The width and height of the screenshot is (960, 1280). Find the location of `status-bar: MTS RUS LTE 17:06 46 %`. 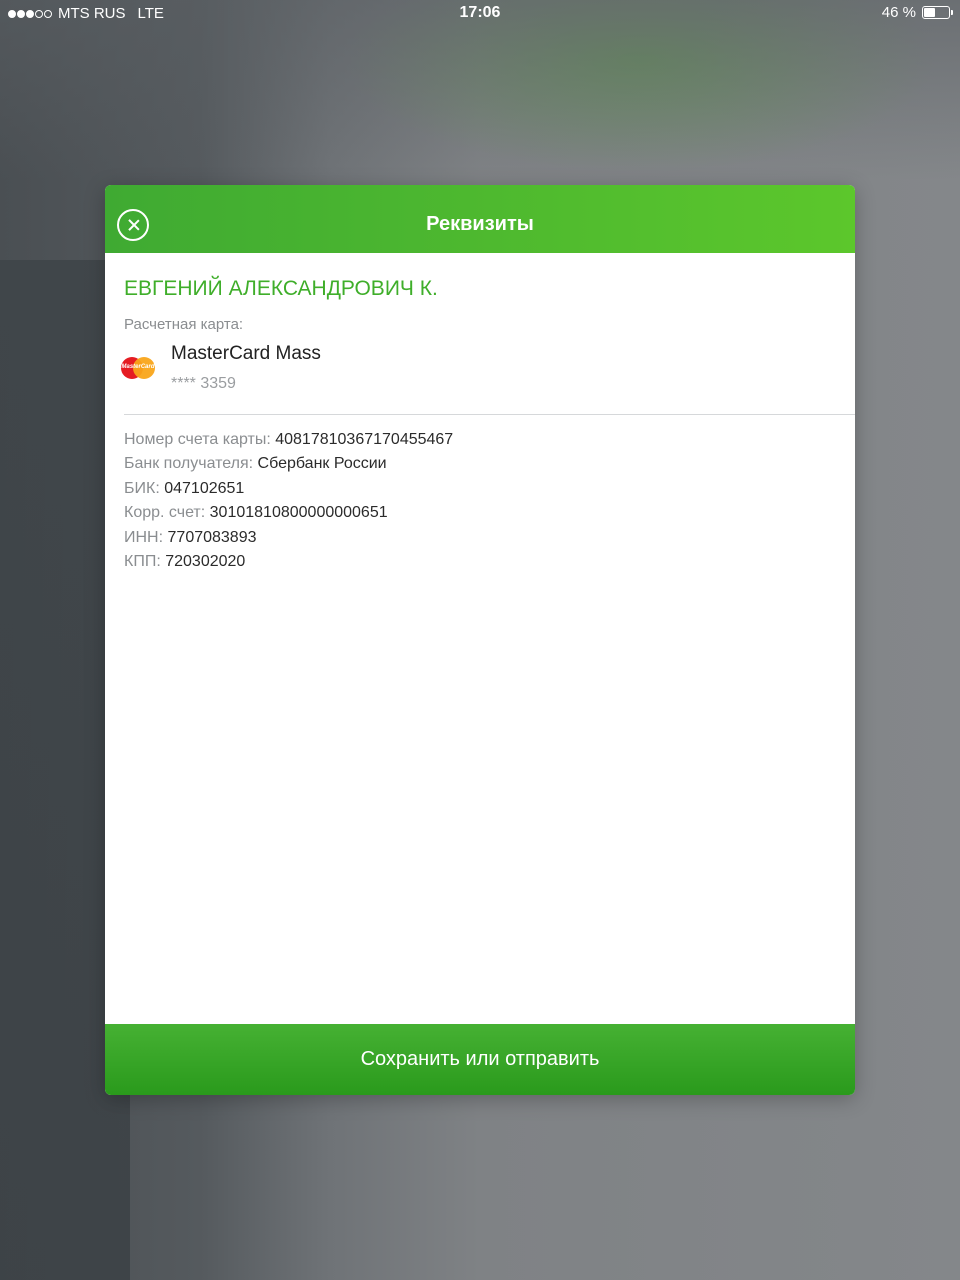

status-bar: MTS RUS LTE 17:06 46 % is located at coordinates (480, 13).